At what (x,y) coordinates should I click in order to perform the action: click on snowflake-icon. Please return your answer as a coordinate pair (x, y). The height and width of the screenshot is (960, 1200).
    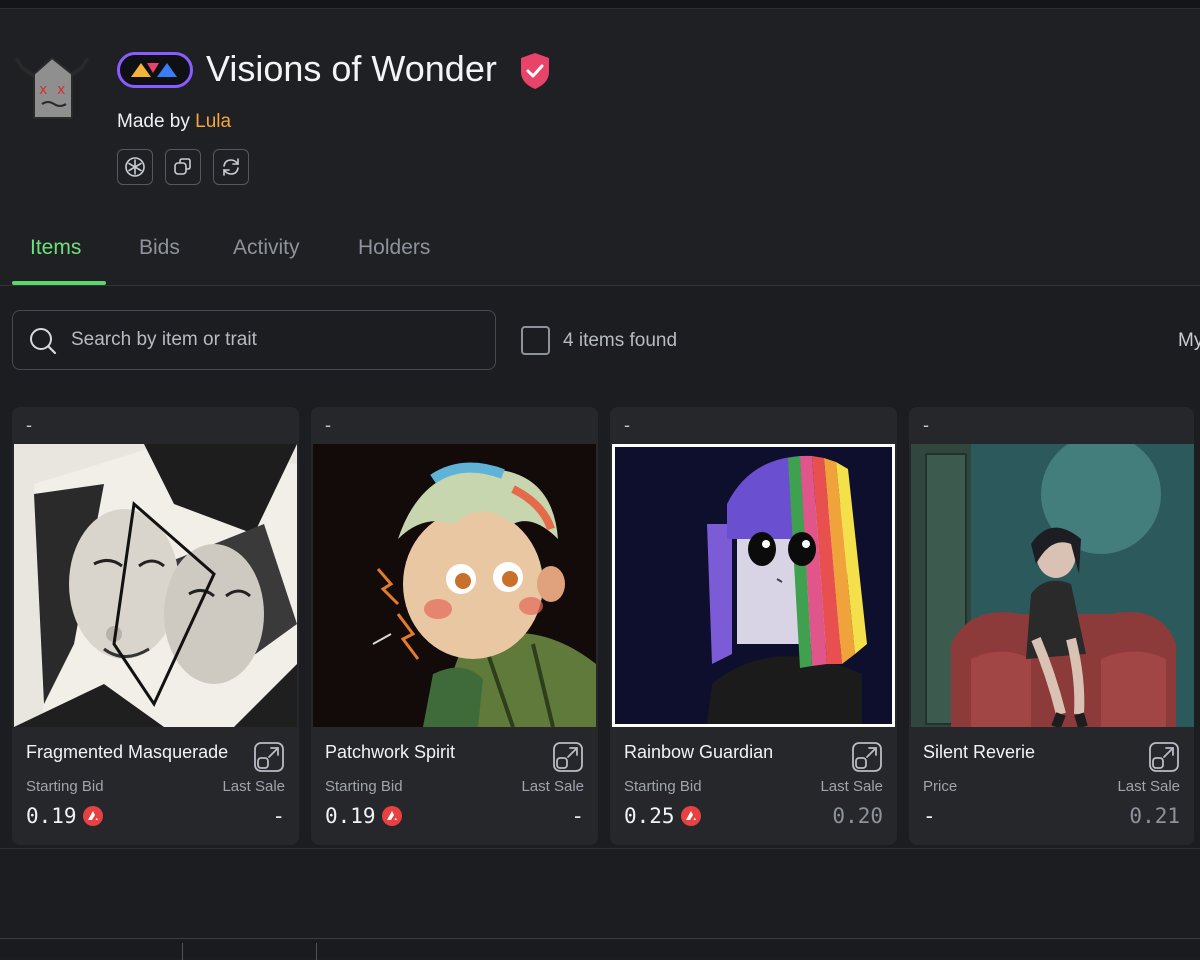
    Looking at the image, I should click on (135, 167).